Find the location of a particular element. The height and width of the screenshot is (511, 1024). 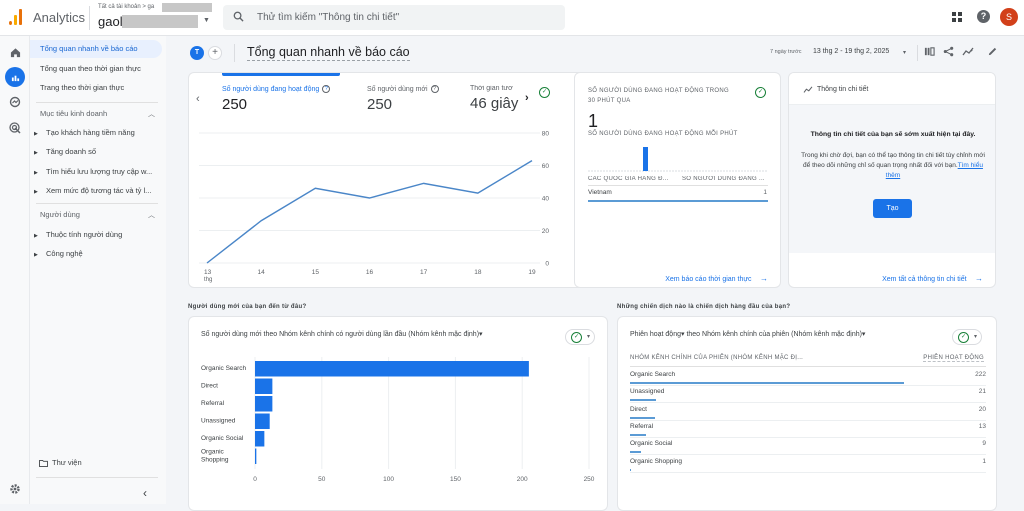

nav-item-generate-leads: ▶Tạo khách hàng tiềm năng is located at coordinates (98, 132).